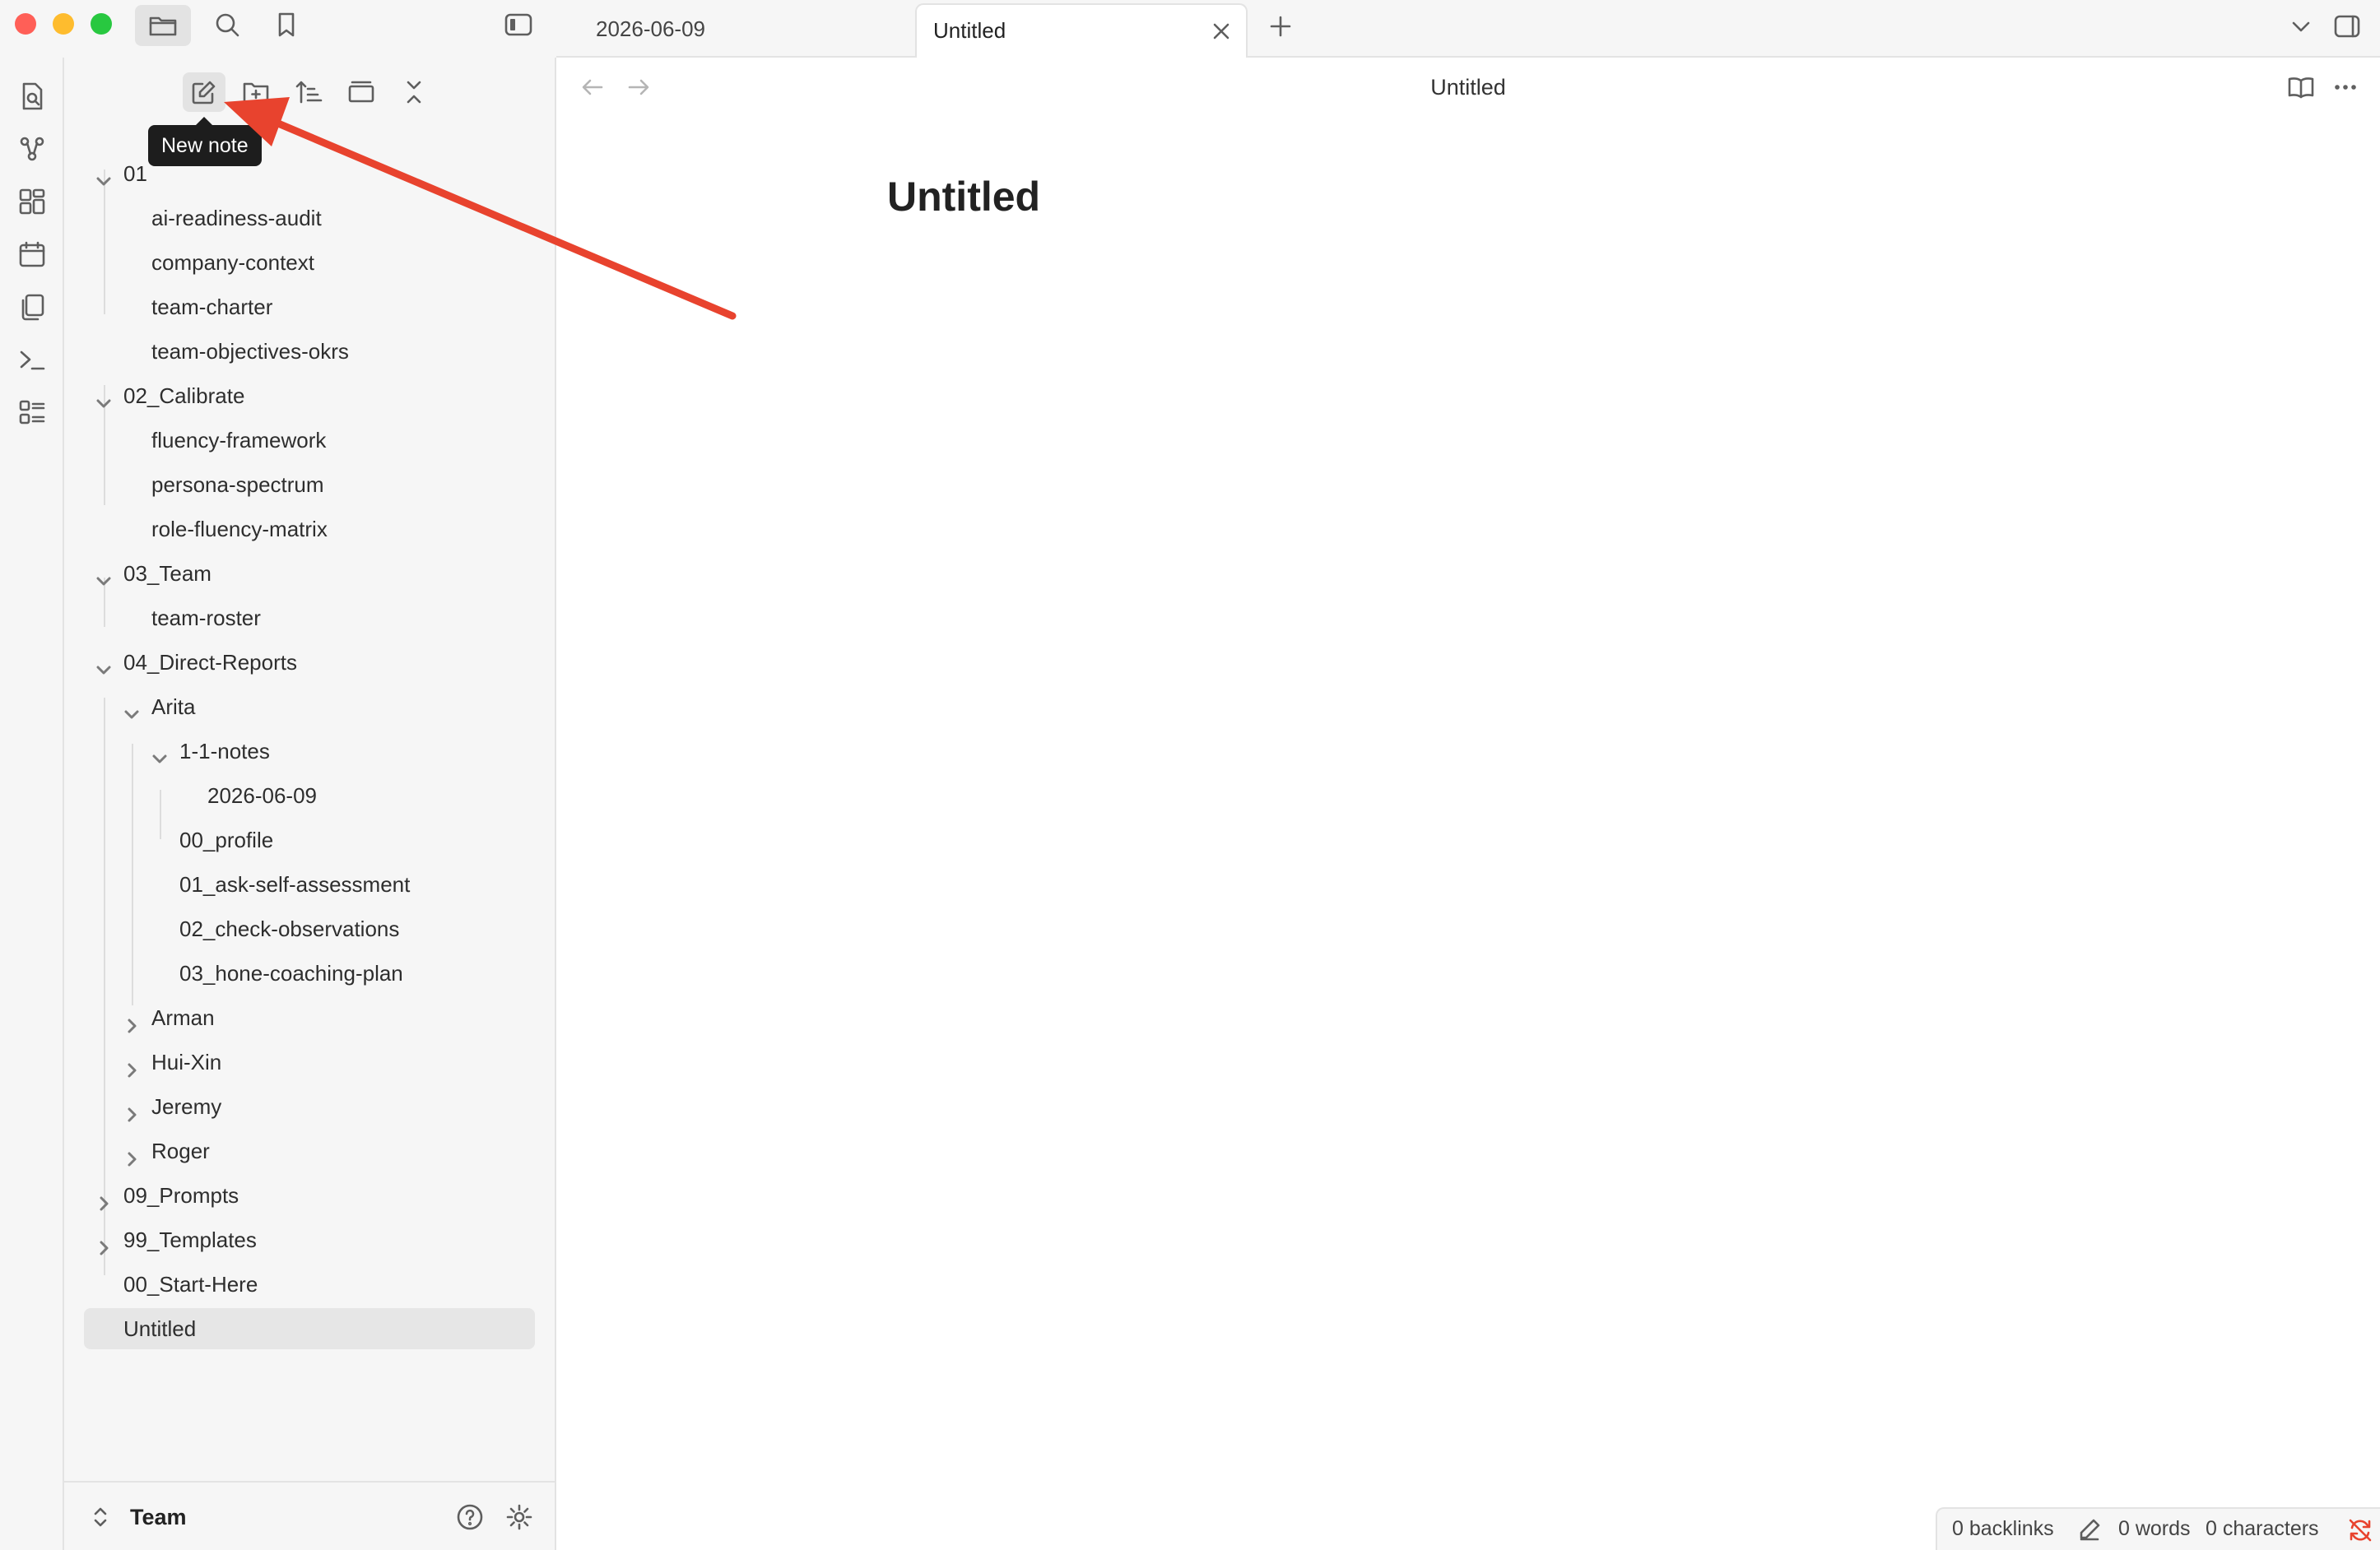 Image resolution: width=2380 pixels, height=1550 pixels. I want to click on tree-file: 01_ask-self-assessment, so click(310, 885).